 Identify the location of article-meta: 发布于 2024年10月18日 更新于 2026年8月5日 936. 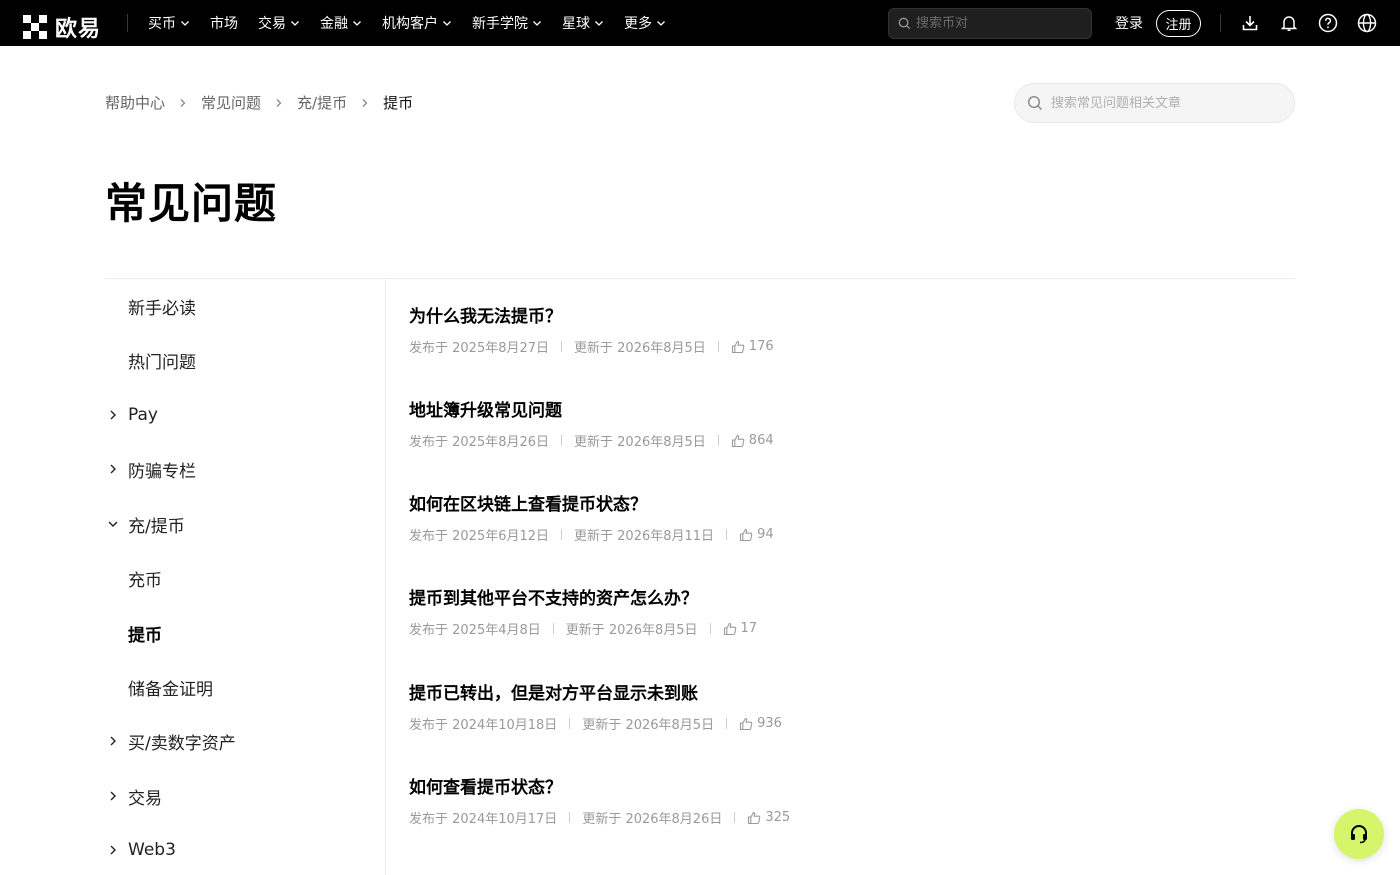
(809, 723).